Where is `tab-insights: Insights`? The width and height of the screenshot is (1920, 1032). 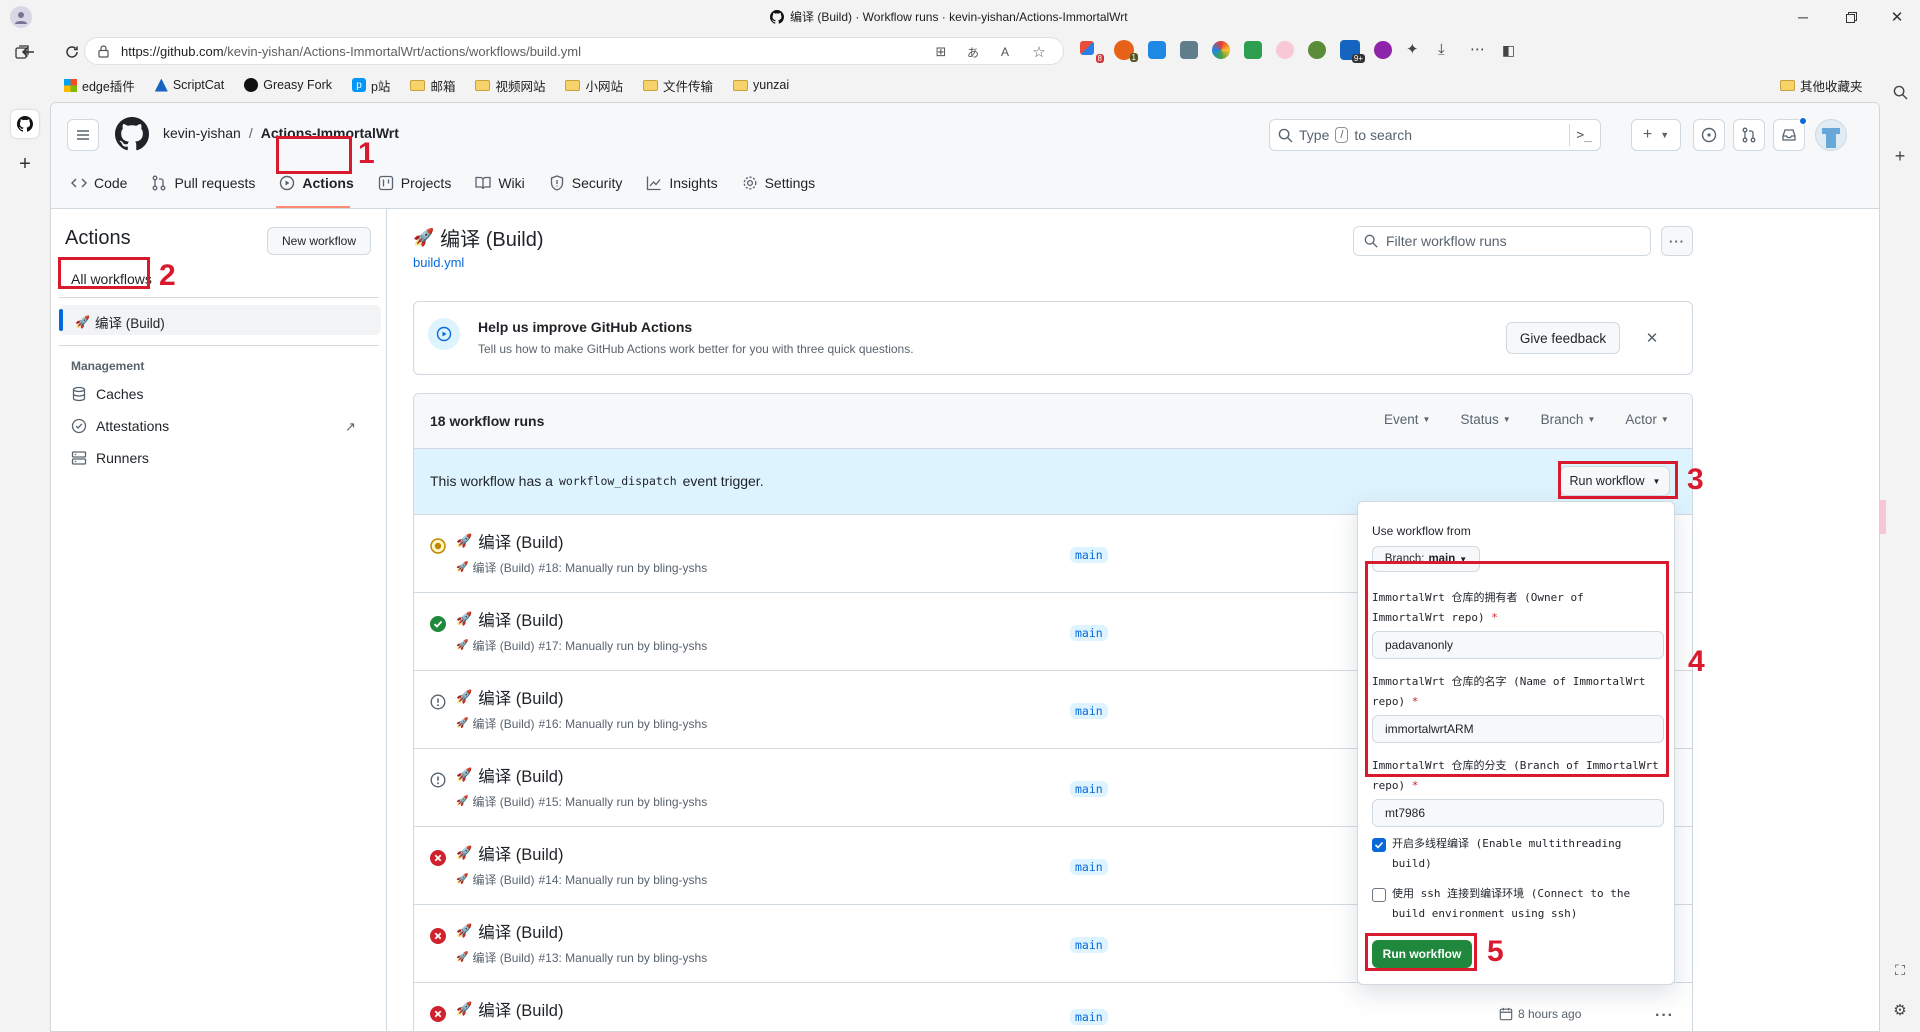 tab-insights: Insights is located at coordinates (681, 183).